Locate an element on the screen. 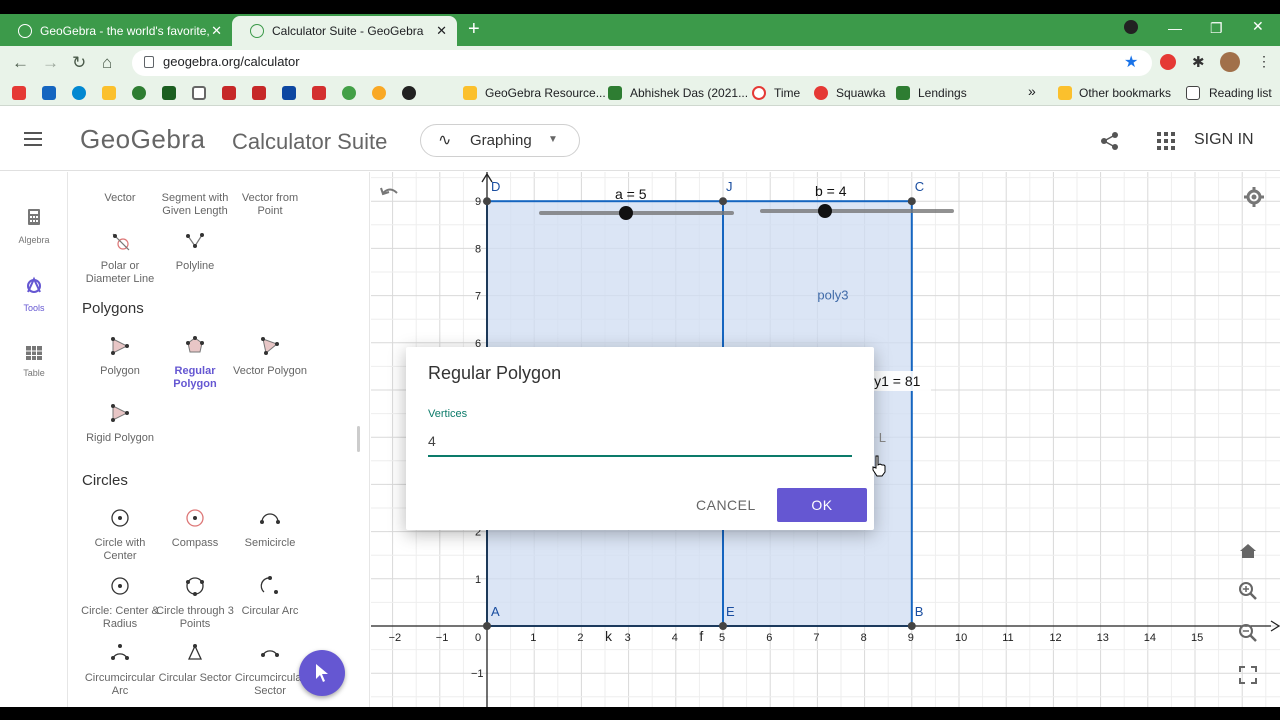 This screenshot has height=720, width=1280. forward-icon: → is located at coordinates (50, 63).